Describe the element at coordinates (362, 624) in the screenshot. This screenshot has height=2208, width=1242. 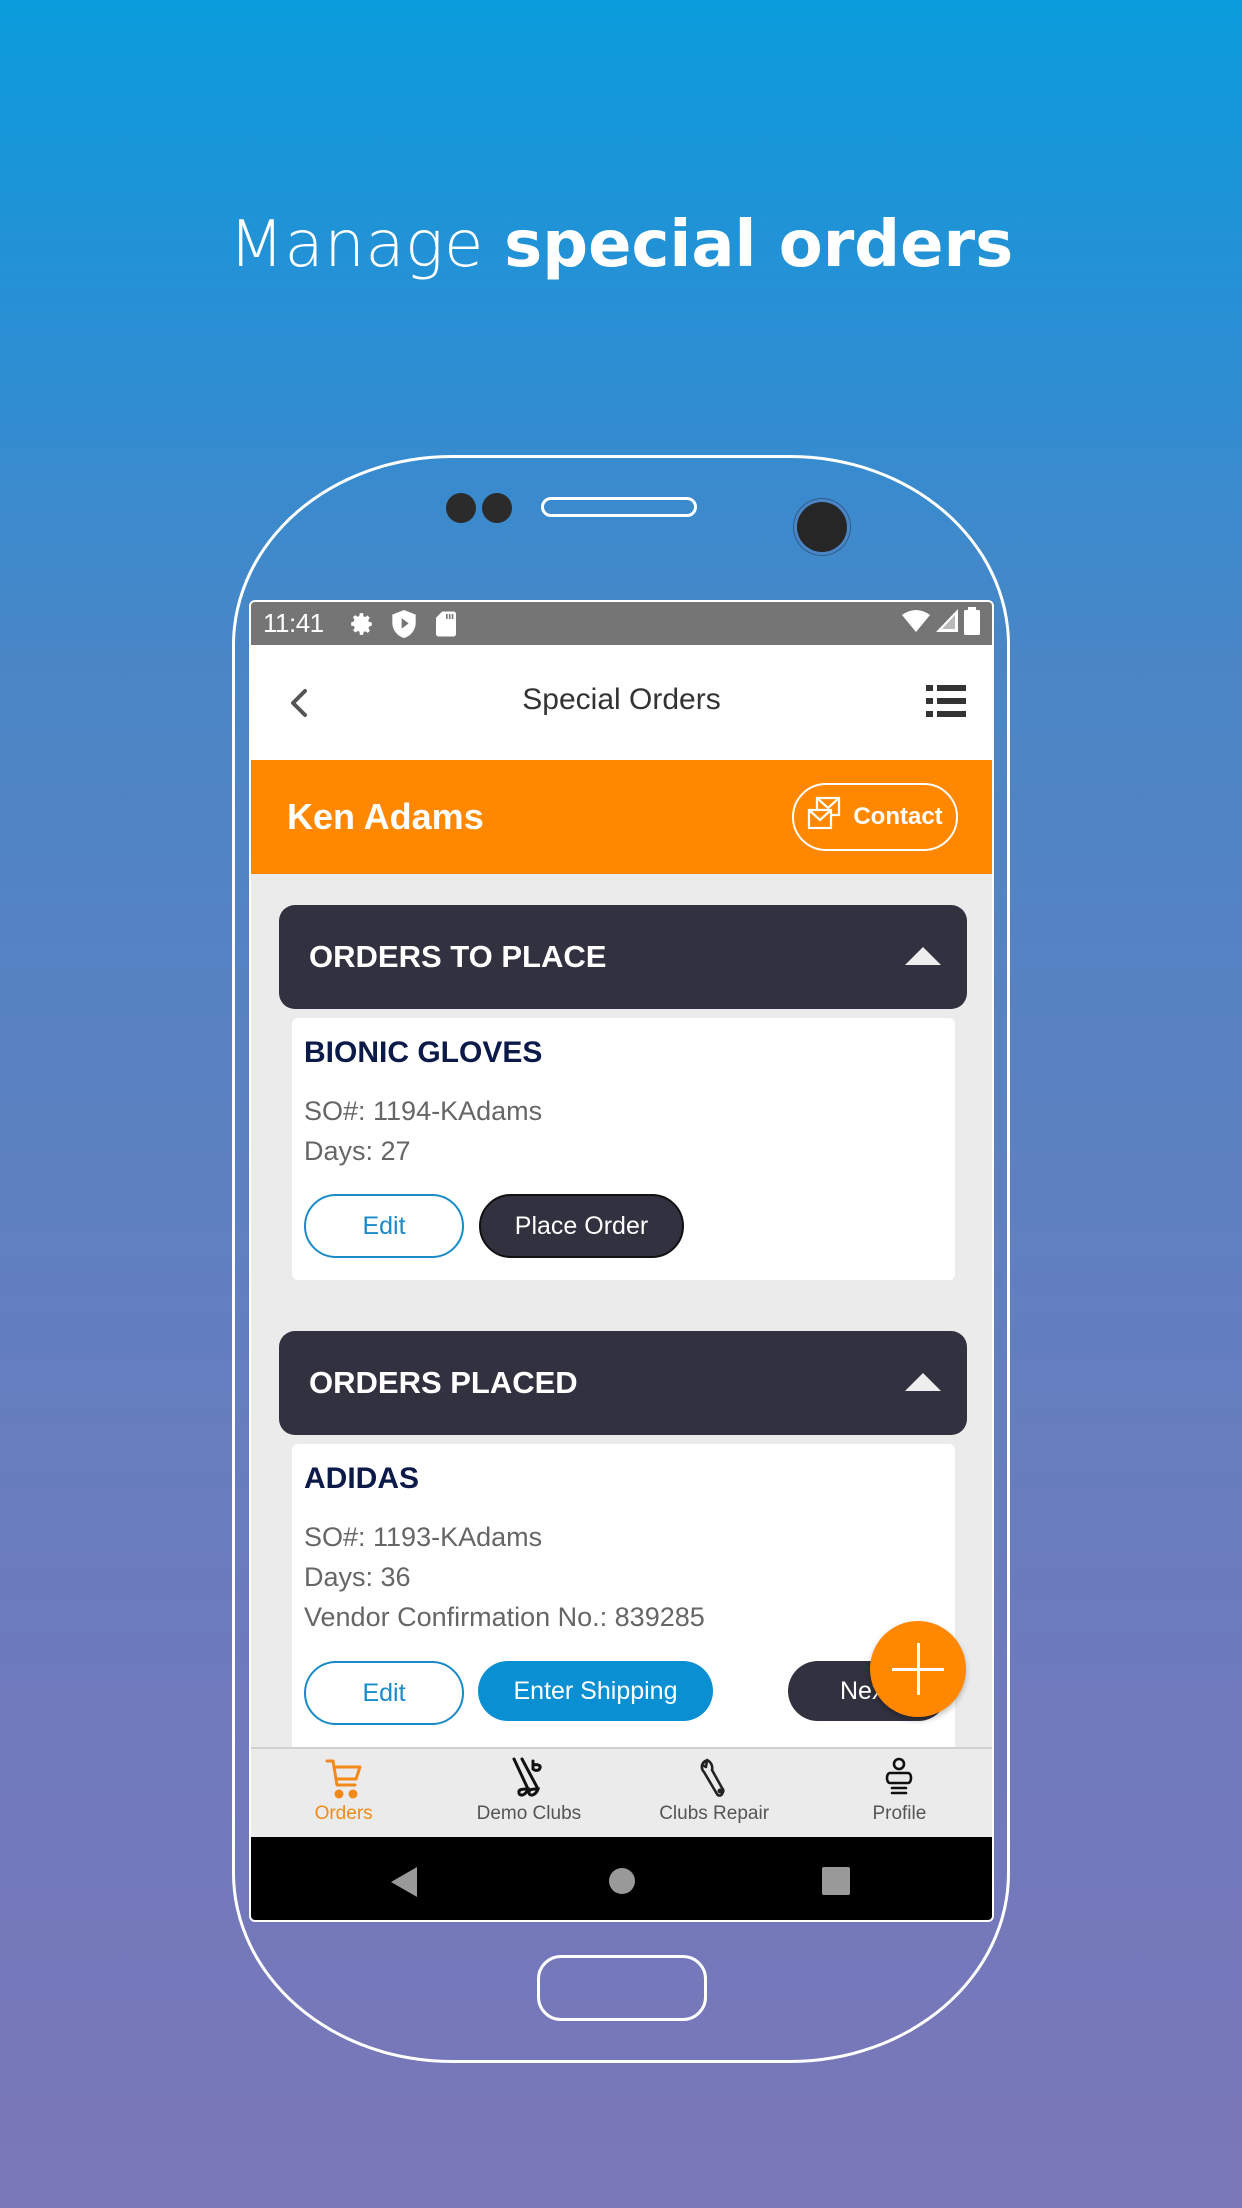
I see `gear-icon` at that location.